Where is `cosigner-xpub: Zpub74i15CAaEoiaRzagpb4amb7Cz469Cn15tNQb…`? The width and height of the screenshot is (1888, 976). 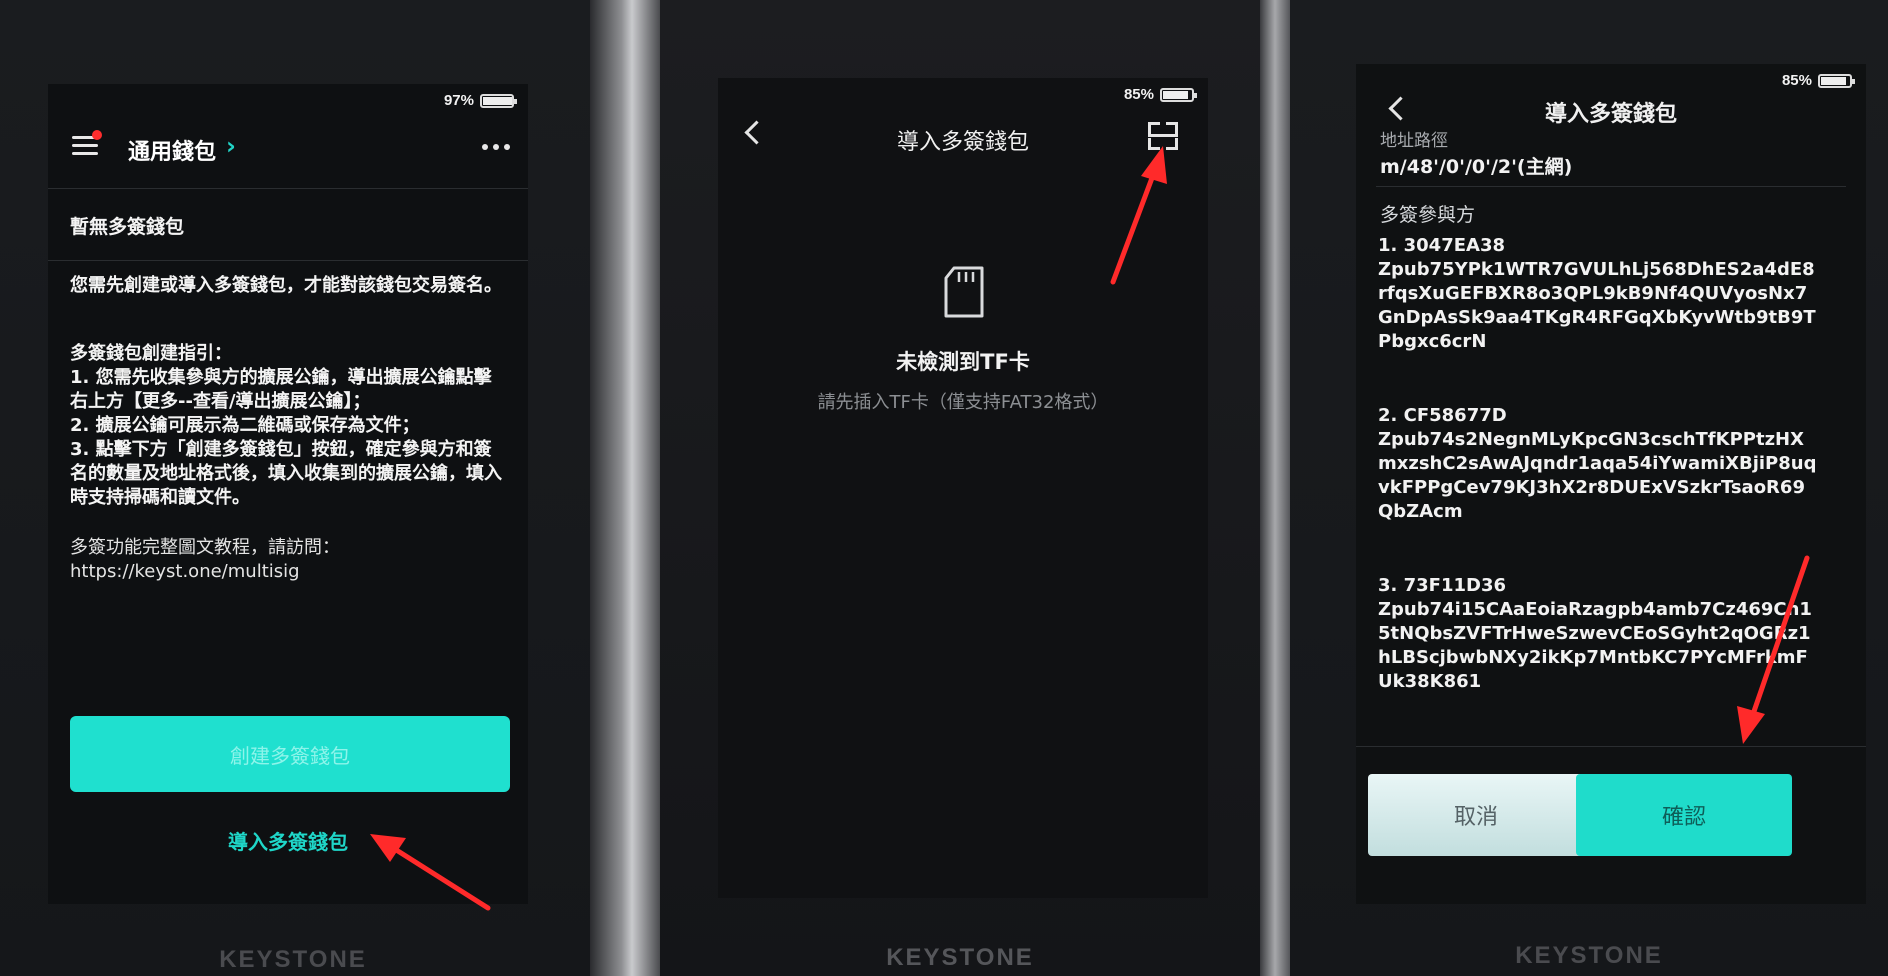 cosigner-xpub: Zpub74i15CAaEoiaRzagpb4amb7Cz469Cn15tNQb… is located at coordinates (1595, 645).